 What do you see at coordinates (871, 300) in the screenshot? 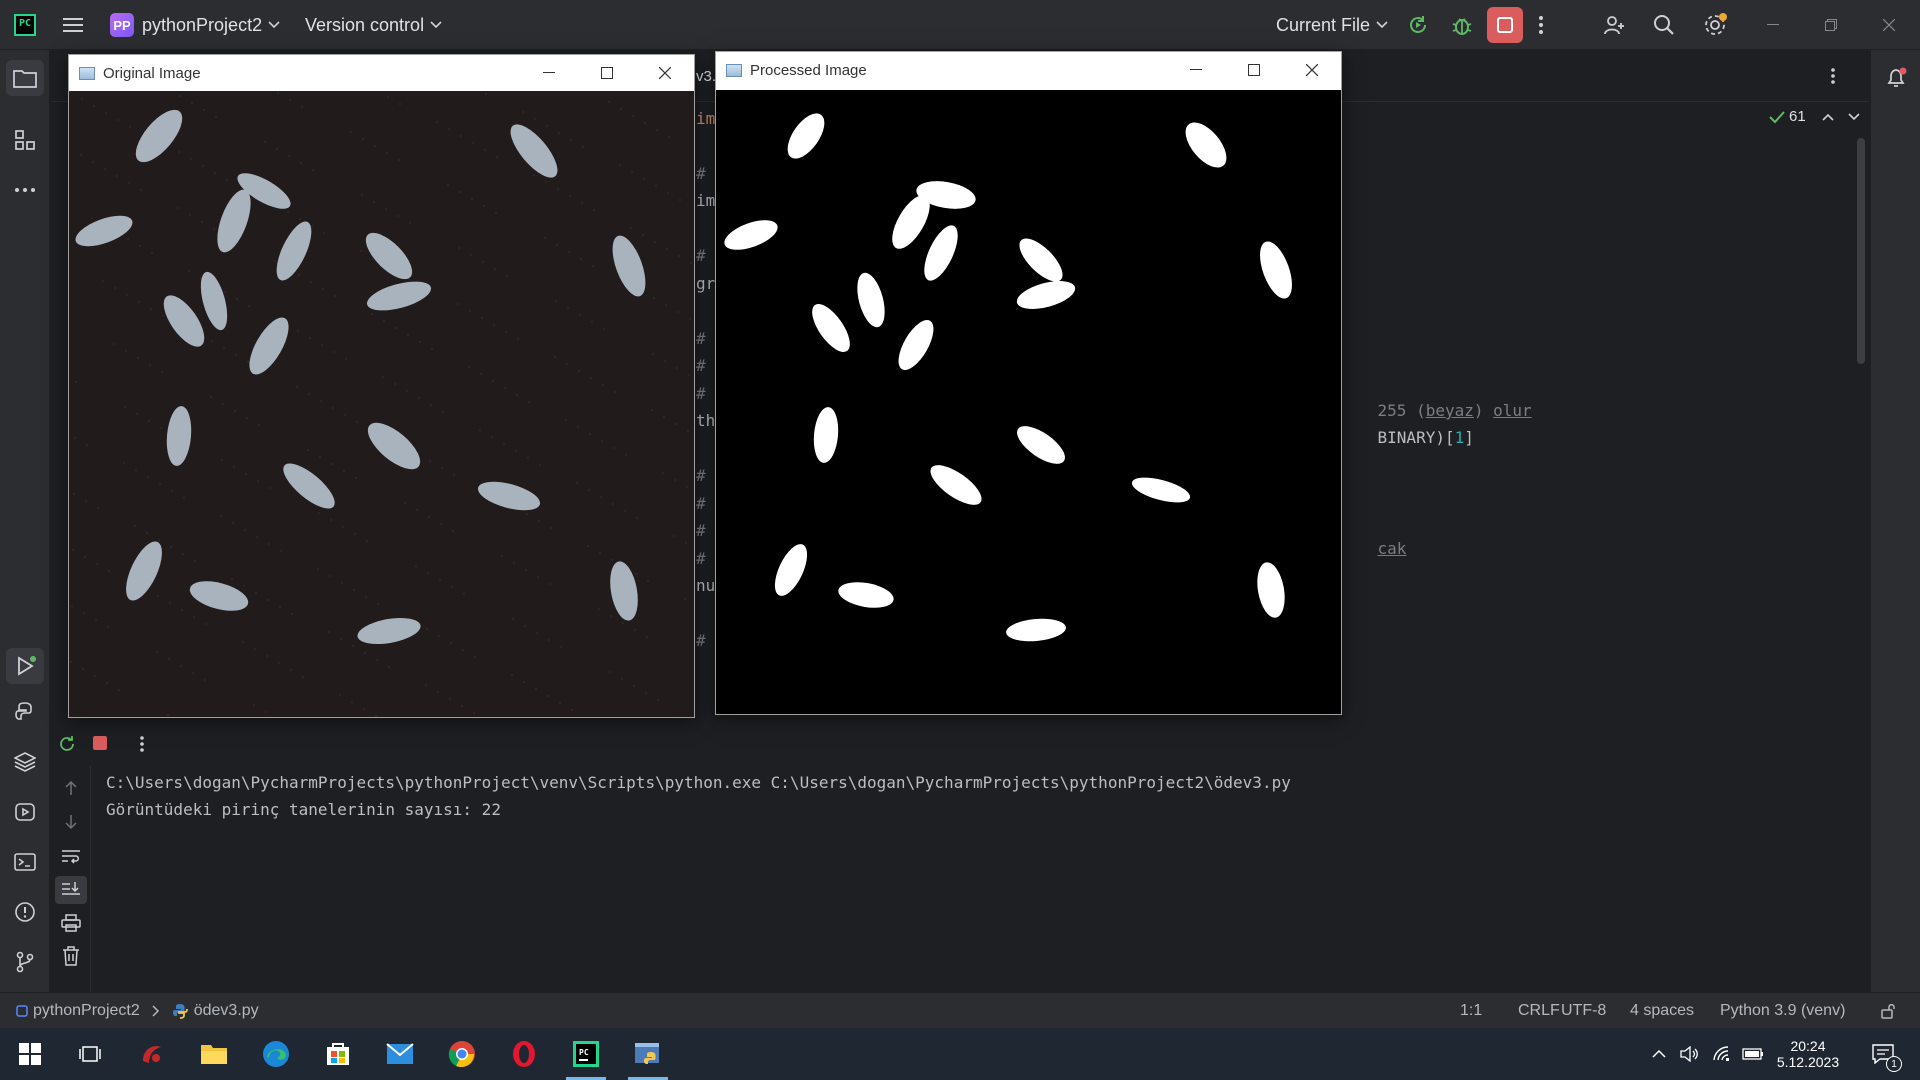
I see `binary-grain` at bounding box center [871, 300].